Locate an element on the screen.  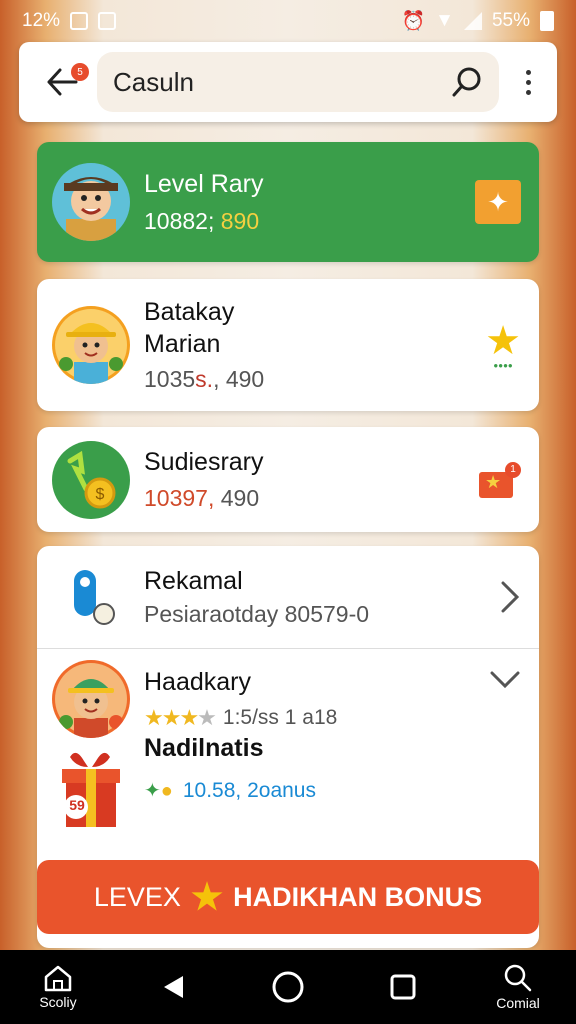
notification-icon is located at coordinates (79, 21).